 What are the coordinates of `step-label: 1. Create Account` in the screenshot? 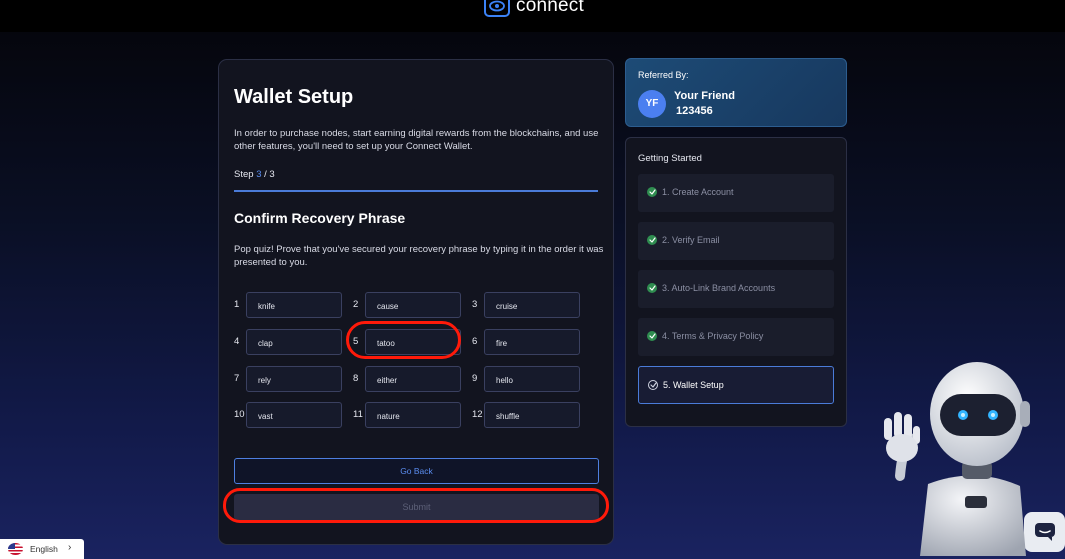 It's located at (698, 192).